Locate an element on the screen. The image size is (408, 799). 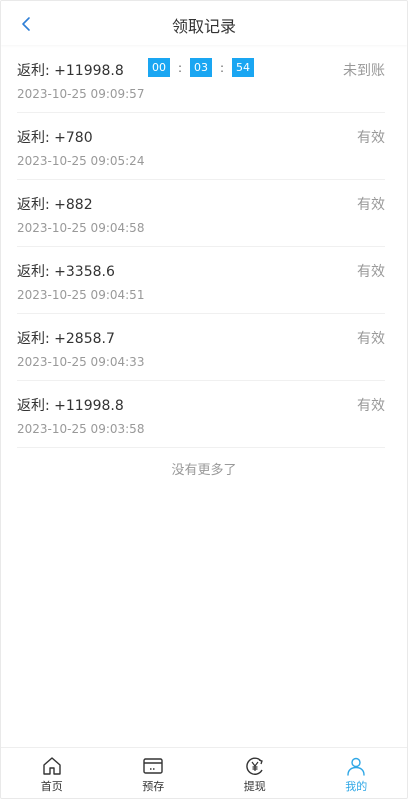
record-item: 返利: +2858.7 有效 2023-10-25 09:04:33 is located at coordinates (201, 348).